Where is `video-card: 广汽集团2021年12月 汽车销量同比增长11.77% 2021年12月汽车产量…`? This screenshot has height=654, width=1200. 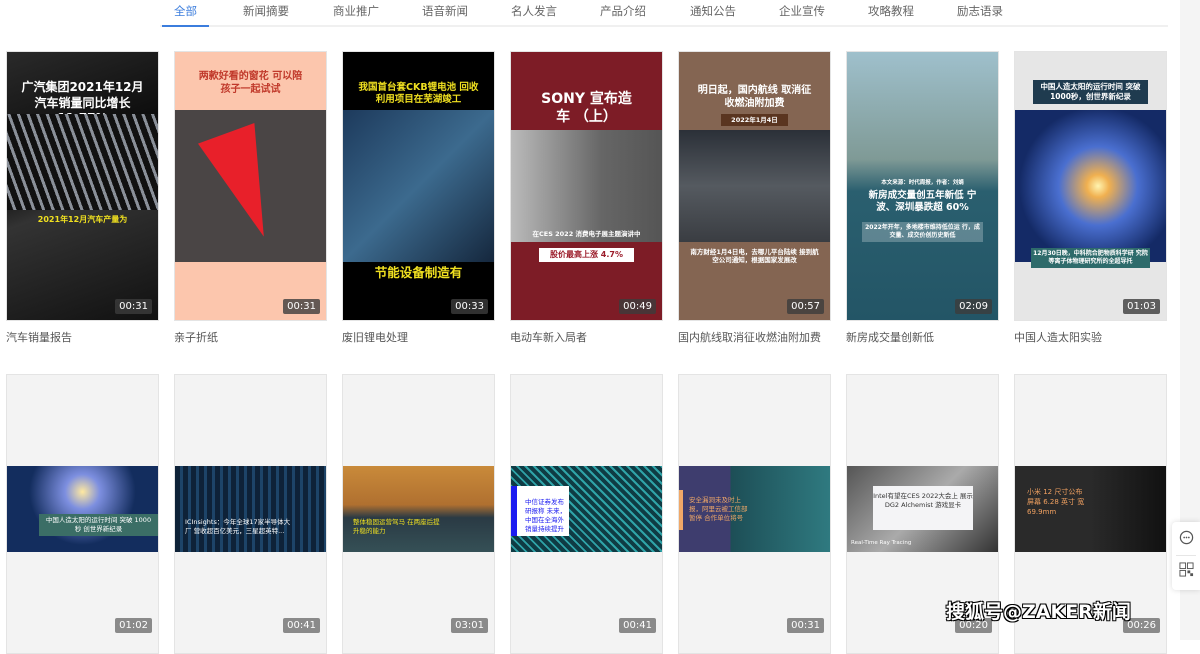 video-card: 广汽集团2021年12月 汽车销量同比增长11.77% 2021年12月汽车产量… is located at coordinates (82, 186).